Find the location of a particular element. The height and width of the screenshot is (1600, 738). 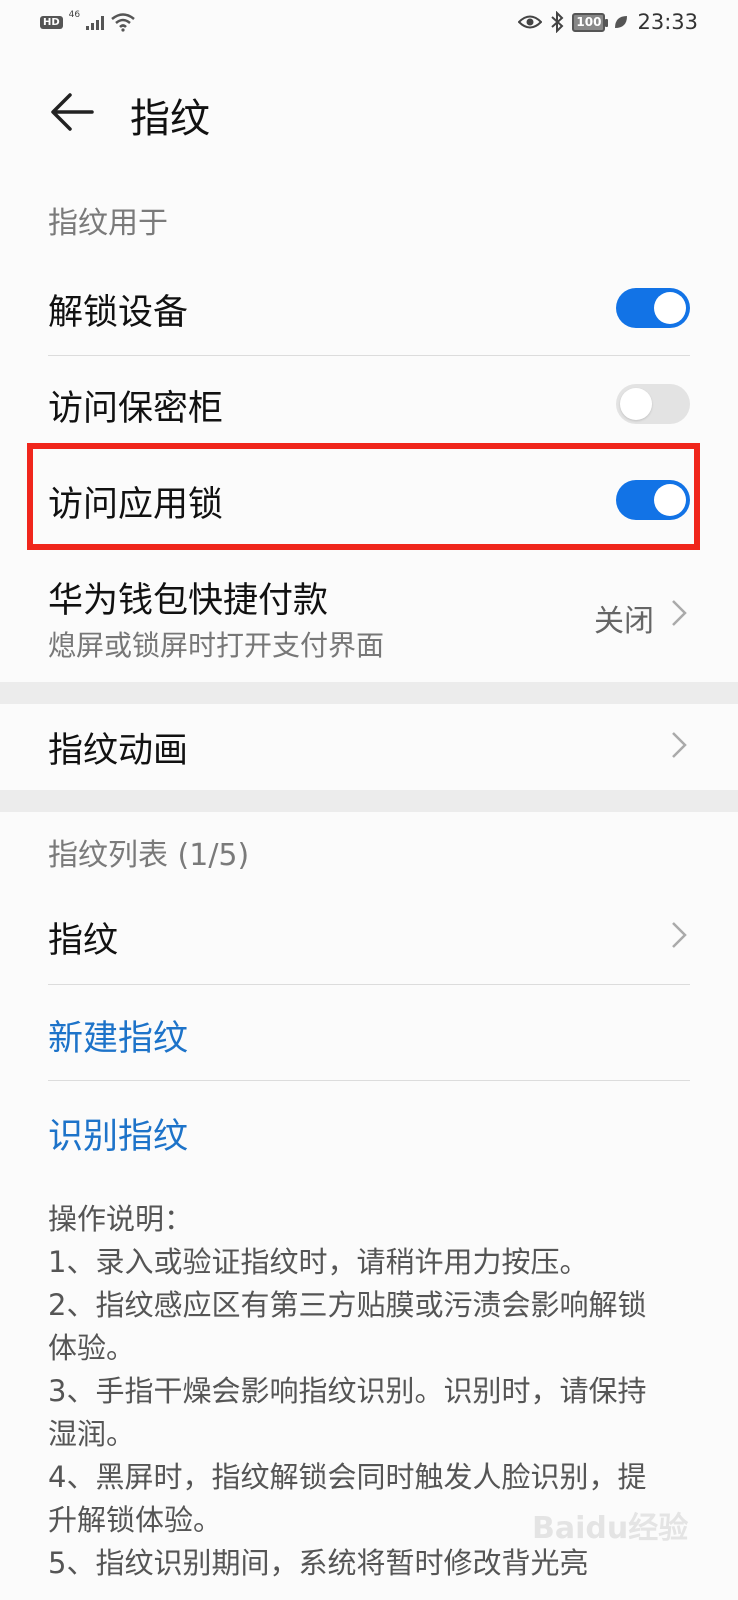

battery-icon: 100 is located at coordinates (590, 22).